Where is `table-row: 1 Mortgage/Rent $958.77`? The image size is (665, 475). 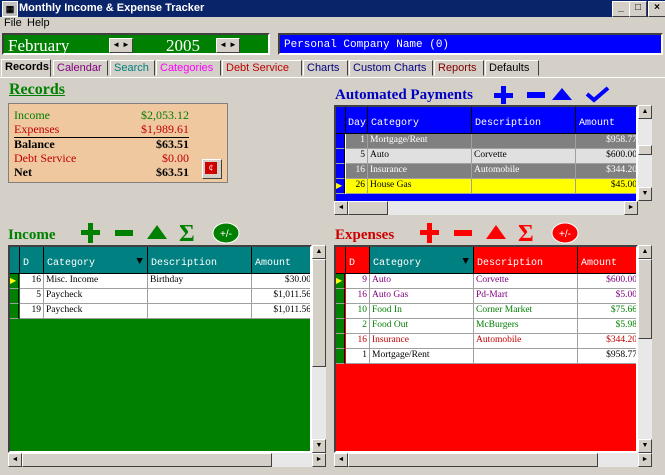
table-row: 1 Mortgage/Rent $958.77 is located at coordinates (486, 356).